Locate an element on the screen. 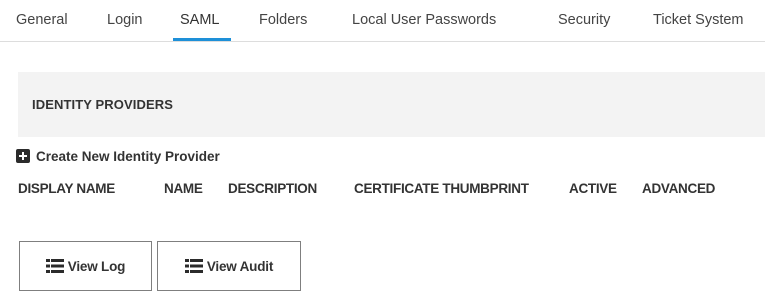 The height and width of the screenshot is (291, 765). tab-local-user-passwords: Local User Passwords is located at coordinates (424, 20).